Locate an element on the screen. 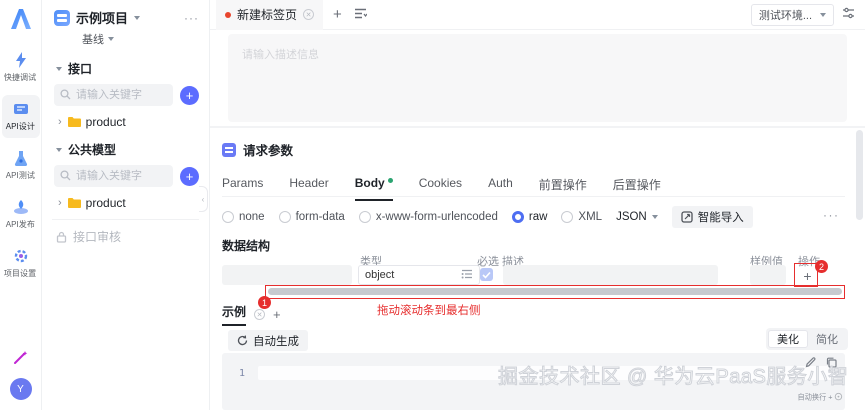 This screenshot has height=410, width=865. tab-params: Params is located at coordinates (242, 188).